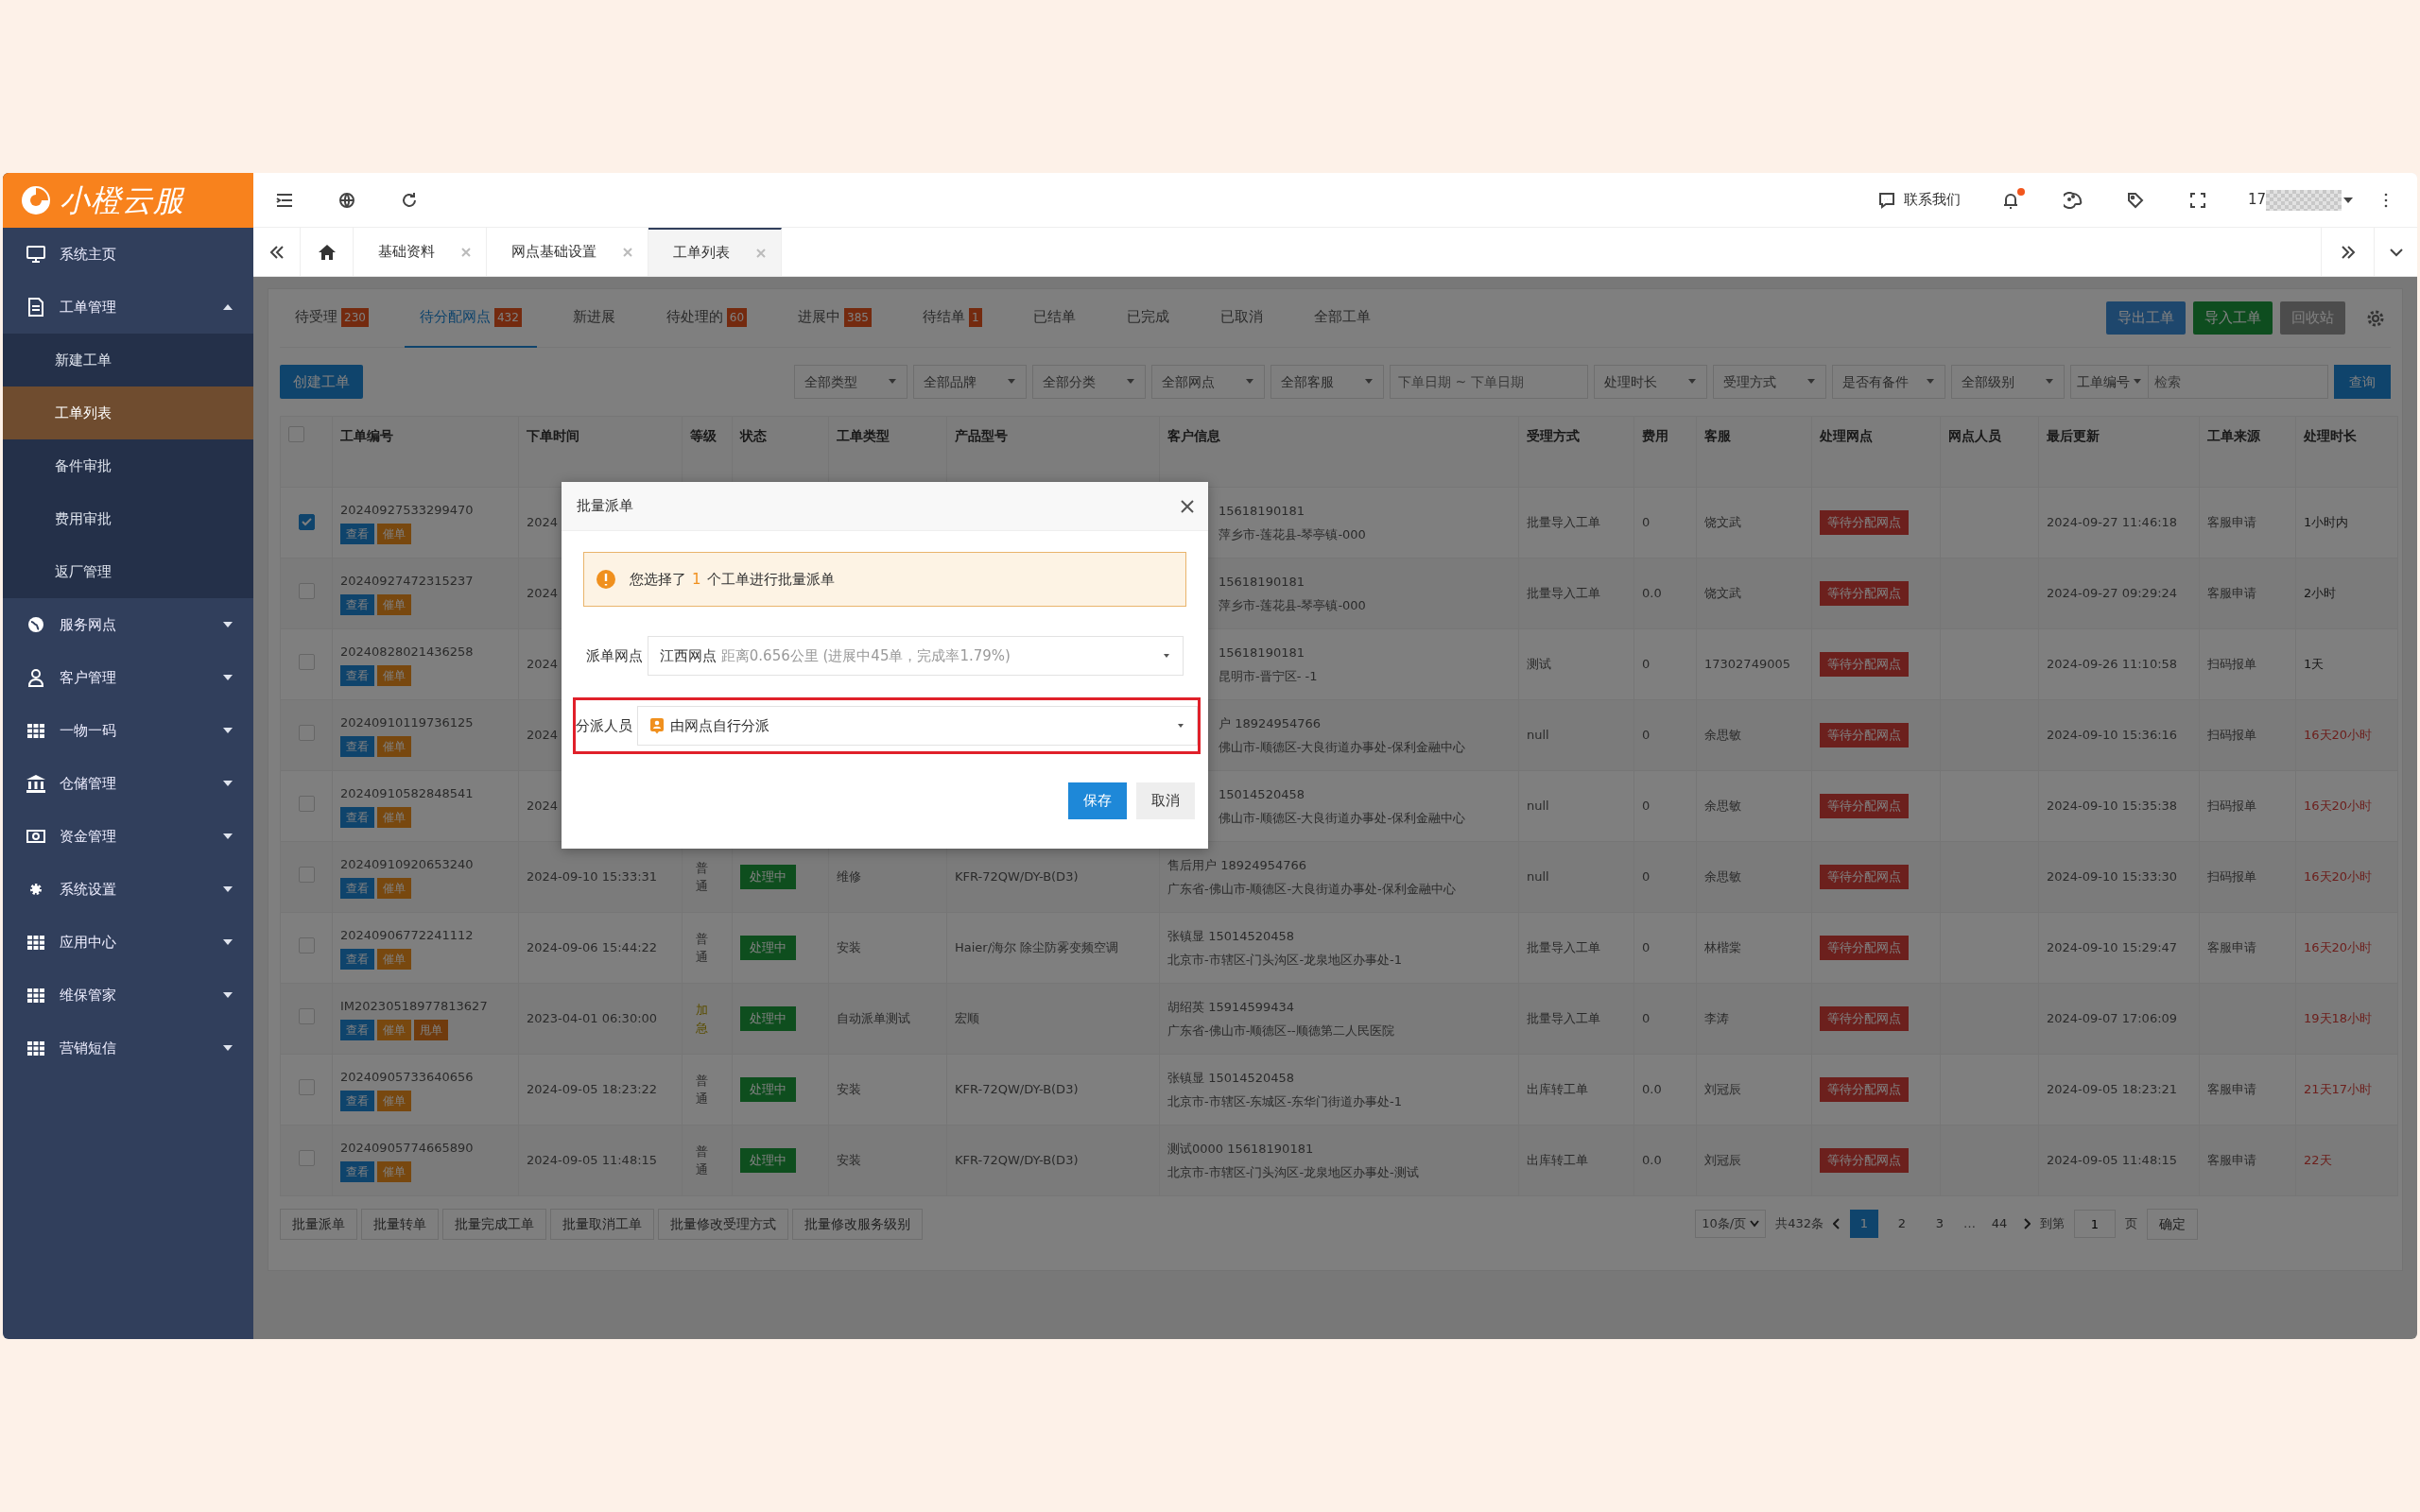  What do you see at coordinates (1342, 318) in the screenshot?
I see `status-tab: 全部工单` at bounding box center [1342, 318].